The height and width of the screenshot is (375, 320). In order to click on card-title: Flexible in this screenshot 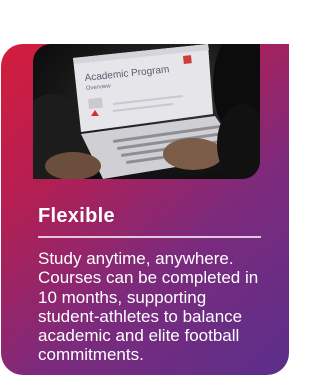, I will do `click(76, 216)`.